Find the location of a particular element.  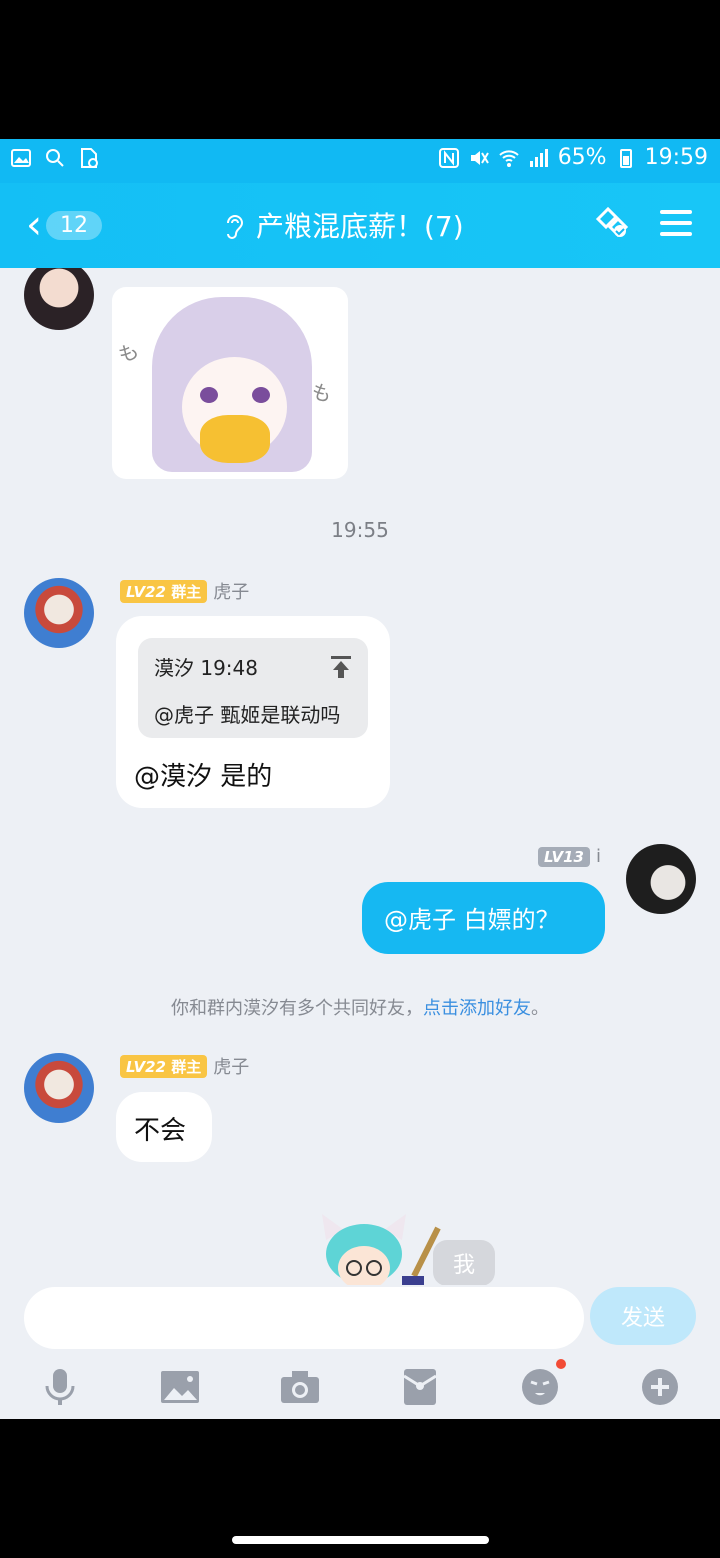

image-icon is located at coordinates (180, 1387).